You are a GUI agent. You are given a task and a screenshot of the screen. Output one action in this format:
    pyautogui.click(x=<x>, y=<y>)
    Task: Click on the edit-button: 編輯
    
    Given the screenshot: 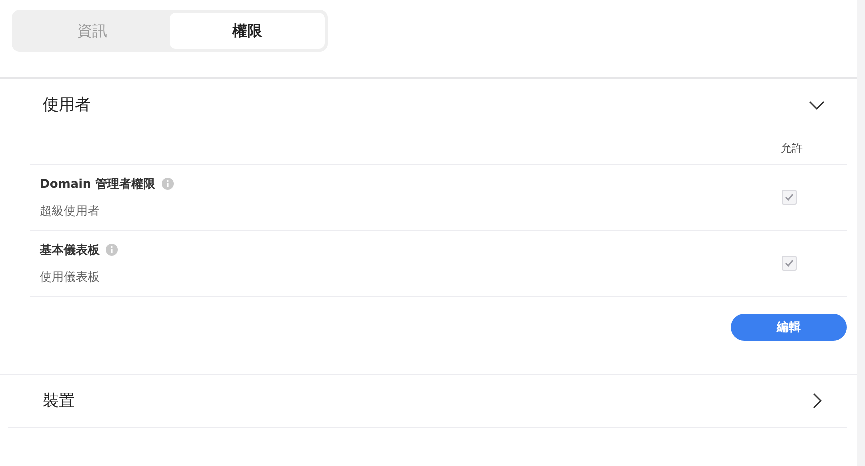 What is the action you would take?
    pyautogui.click(x=789, y=327)
    